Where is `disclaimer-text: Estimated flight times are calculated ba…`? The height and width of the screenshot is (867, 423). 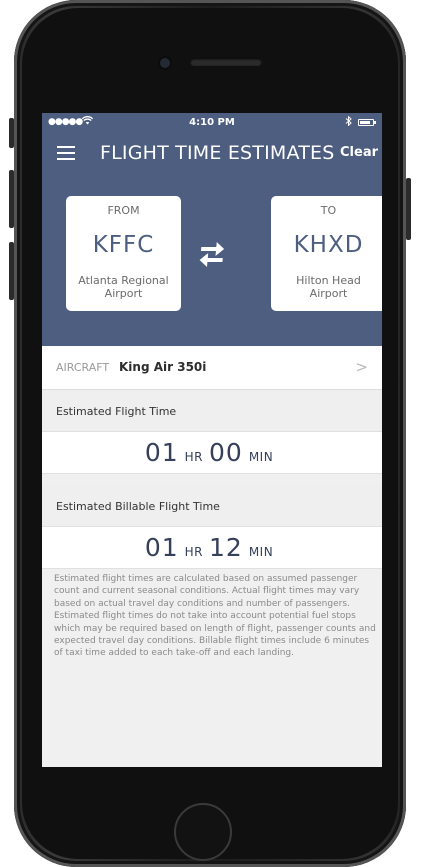
disclaimer-text: Estimated flight times are calculated ba… is located at coordinates (215, 616).